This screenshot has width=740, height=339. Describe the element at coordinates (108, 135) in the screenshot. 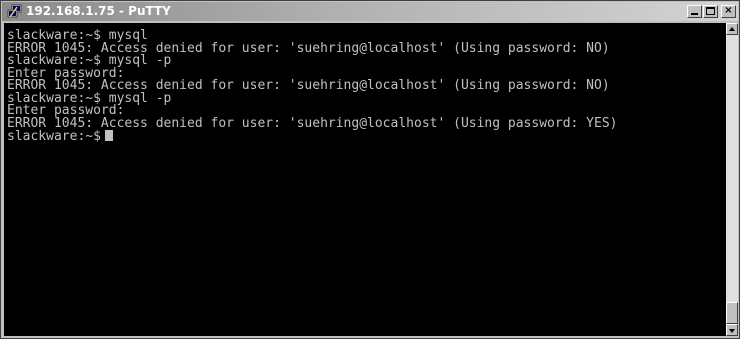

I see `text-cursor` at that location.